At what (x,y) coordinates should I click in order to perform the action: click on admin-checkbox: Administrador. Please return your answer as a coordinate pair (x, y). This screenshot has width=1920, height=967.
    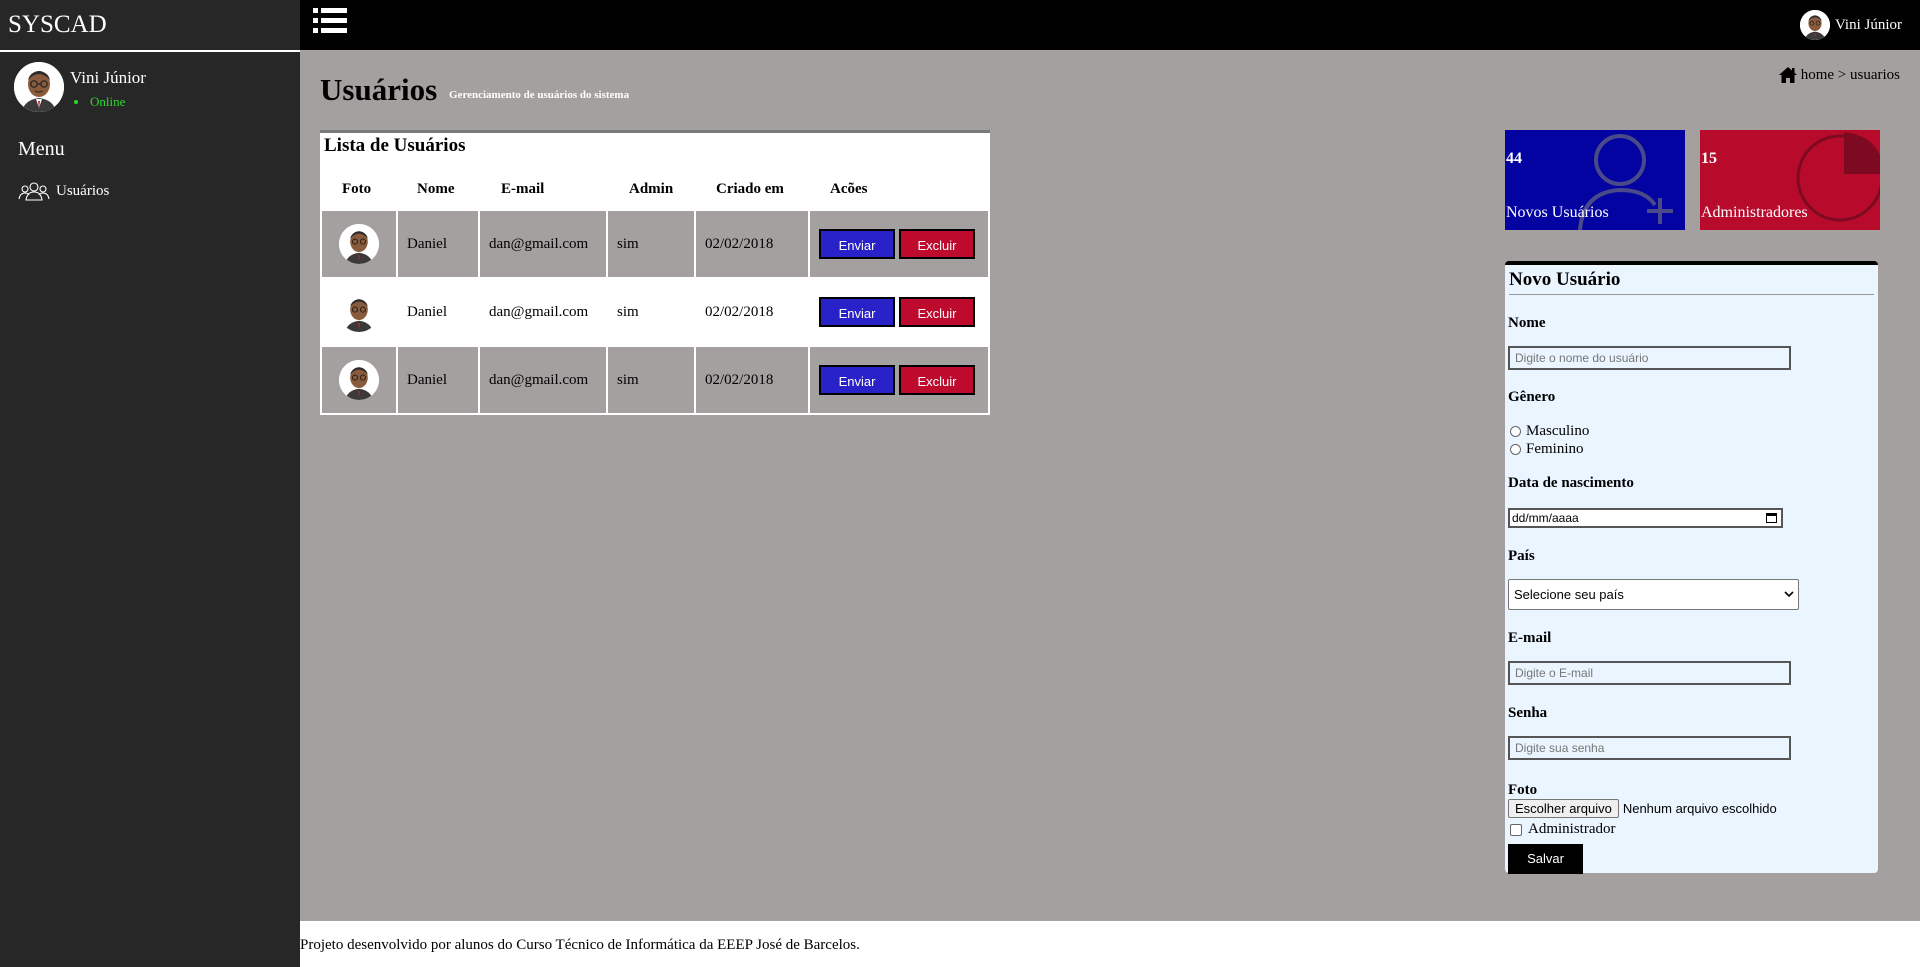
    Looking at the image, I should click on (1562, 829).